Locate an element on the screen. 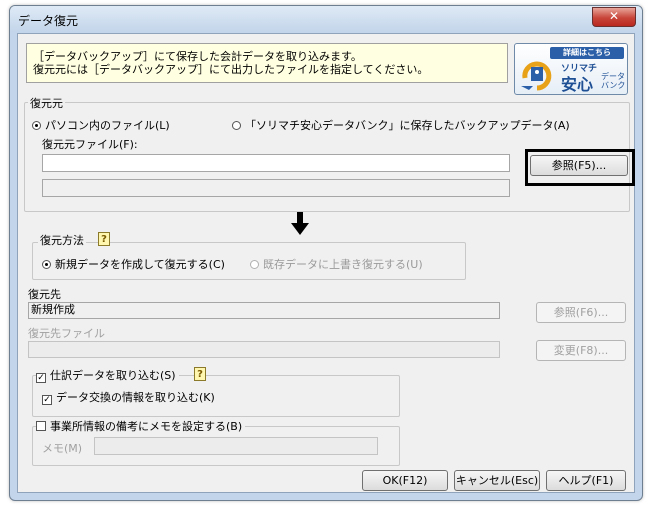 Image resolution: width=659 pixels, height=513 pixels. radio-overwrite: 既存データに上書き復元する(U) is located at coordinates (336, 264).